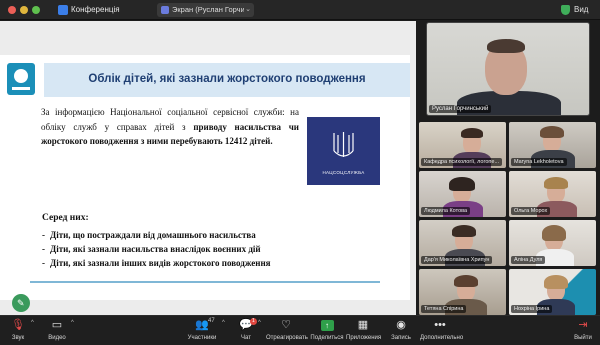 The width and height of the screenshot is (600, 345). Describe the element at coordinates (327, 325) in the screenshot. I see `share-screen-icon: ↑` at that location.